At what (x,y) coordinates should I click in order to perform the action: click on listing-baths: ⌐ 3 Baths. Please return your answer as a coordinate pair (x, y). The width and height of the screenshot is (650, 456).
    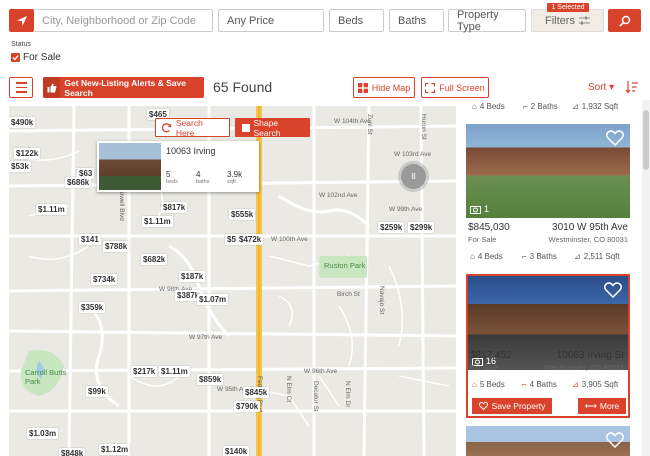
    Looking at the image, I should click on (539, 256).